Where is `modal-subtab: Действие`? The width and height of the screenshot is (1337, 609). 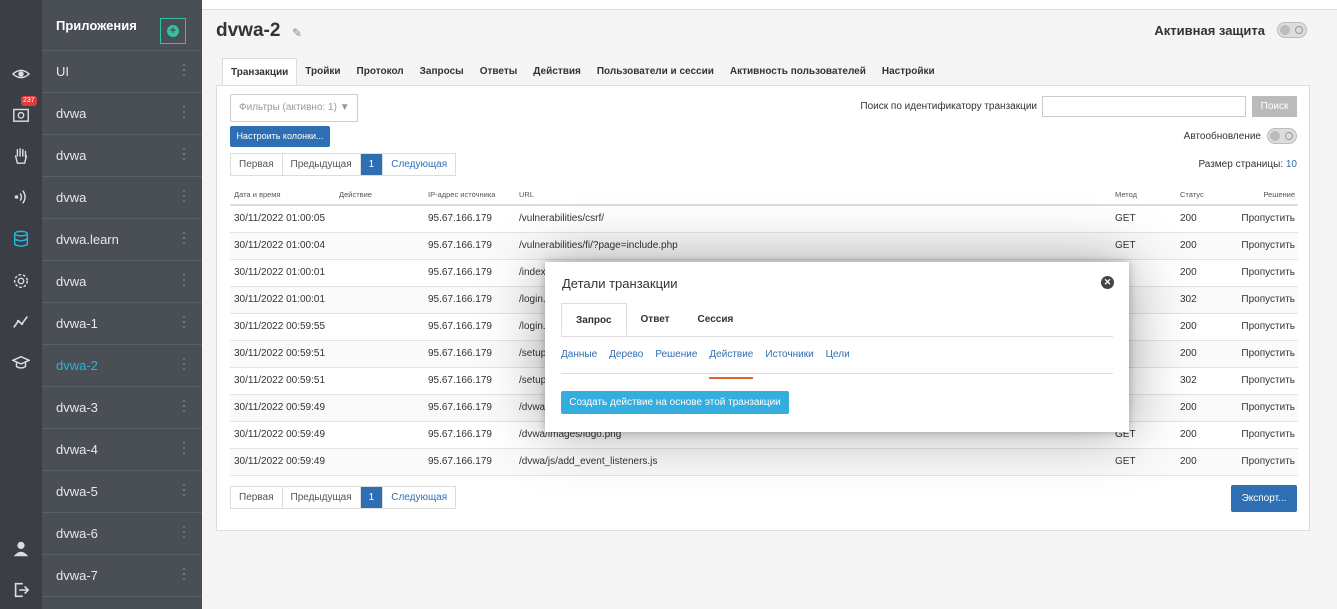 modal-subtab: Действие is located at coordinates (731, 360).